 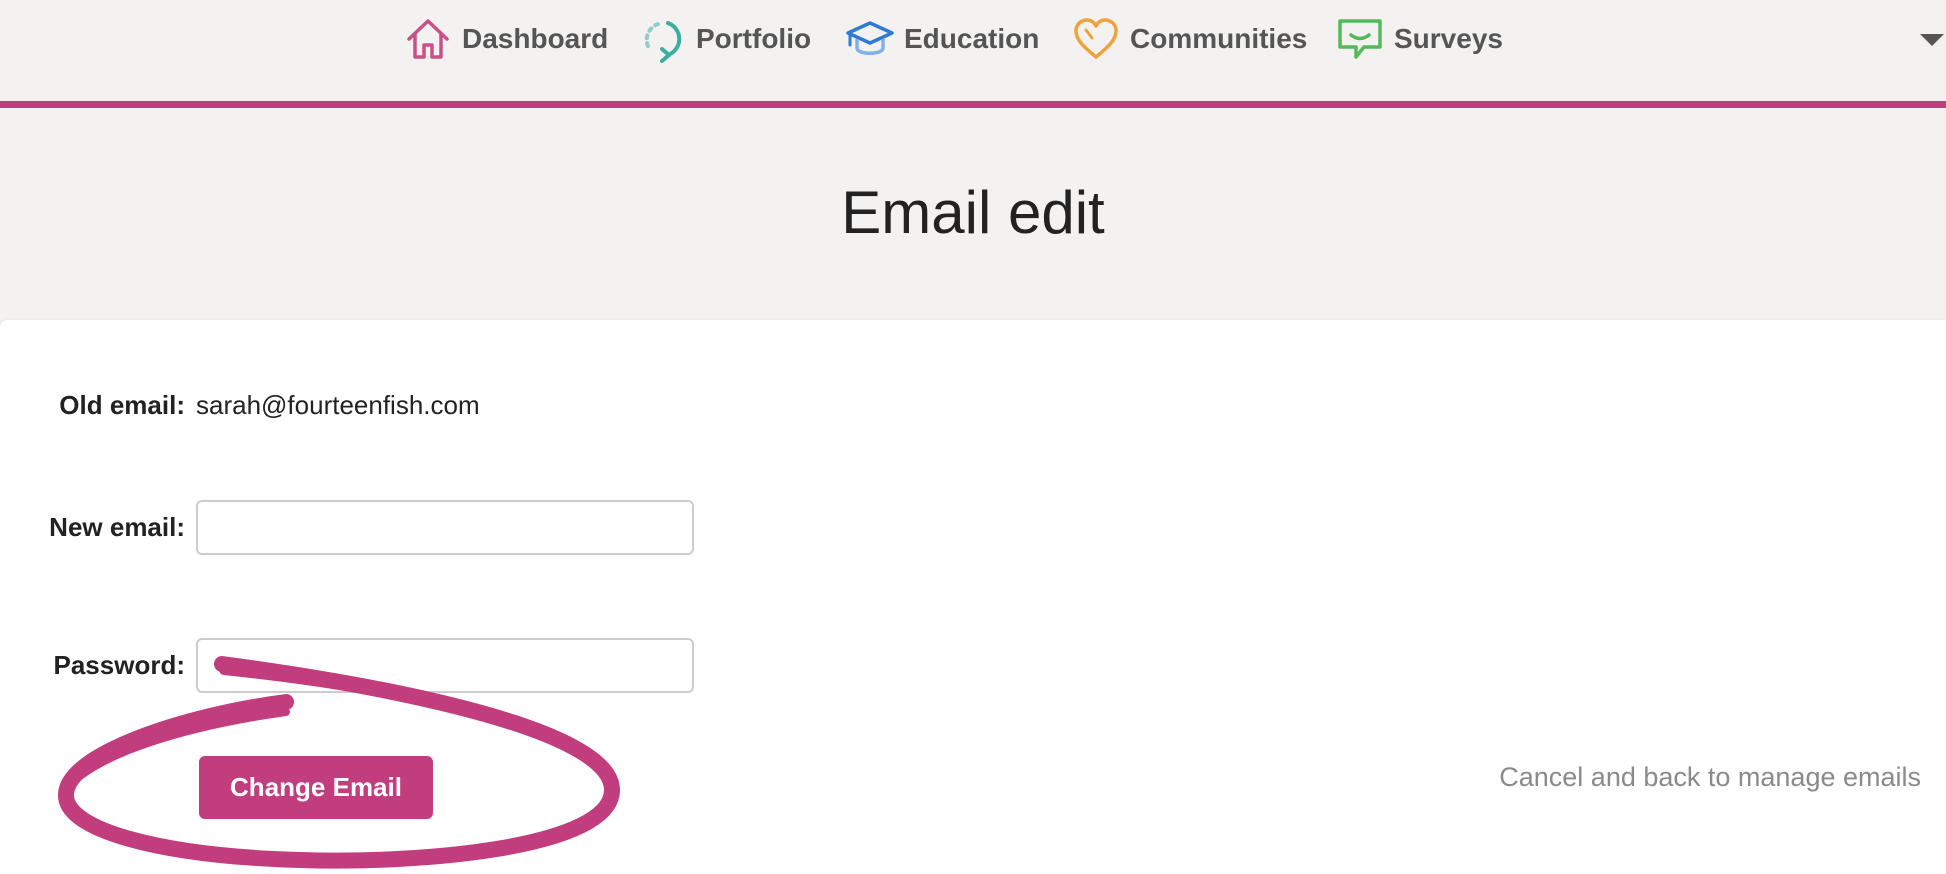 I want to click on cancel-link: Cancel and back to manage emails, so click(x=1710, y=777).